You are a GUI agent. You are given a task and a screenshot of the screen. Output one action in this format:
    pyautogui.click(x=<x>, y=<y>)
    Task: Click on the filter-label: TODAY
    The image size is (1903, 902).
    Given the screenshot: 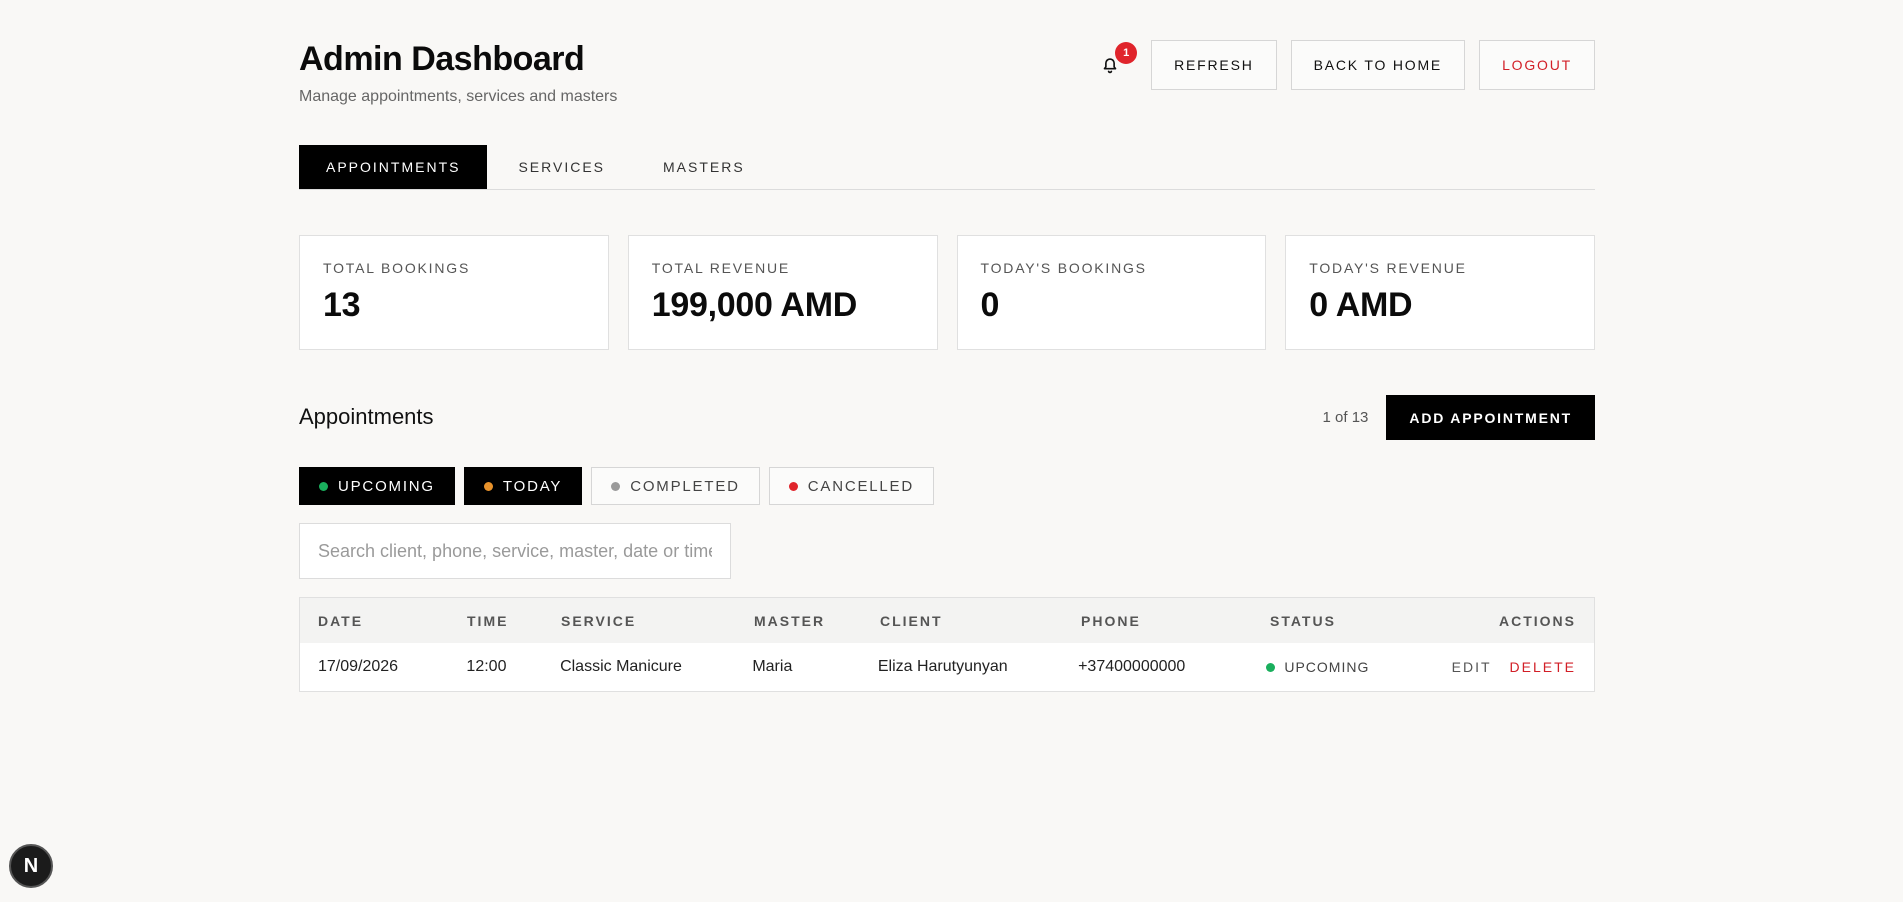 What is the action you would take?
    pyautogui.click(x=532, y=486)
    